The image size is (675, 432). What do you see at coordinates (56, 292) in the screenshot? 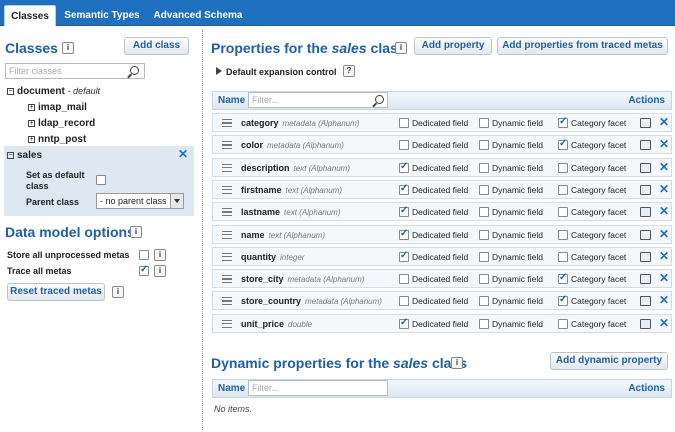
I see `reset-traced-button: Reset traced metas` at bounding box center [56, 292].